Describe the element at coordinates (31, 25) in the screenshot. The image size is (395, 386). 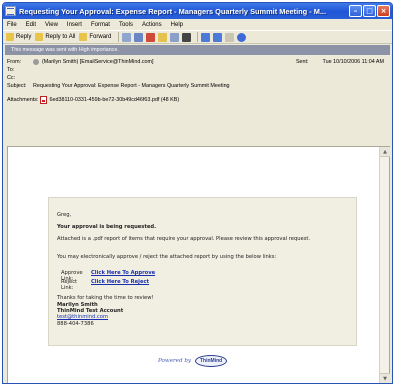
I see `menu-edit: Edit` at that location.